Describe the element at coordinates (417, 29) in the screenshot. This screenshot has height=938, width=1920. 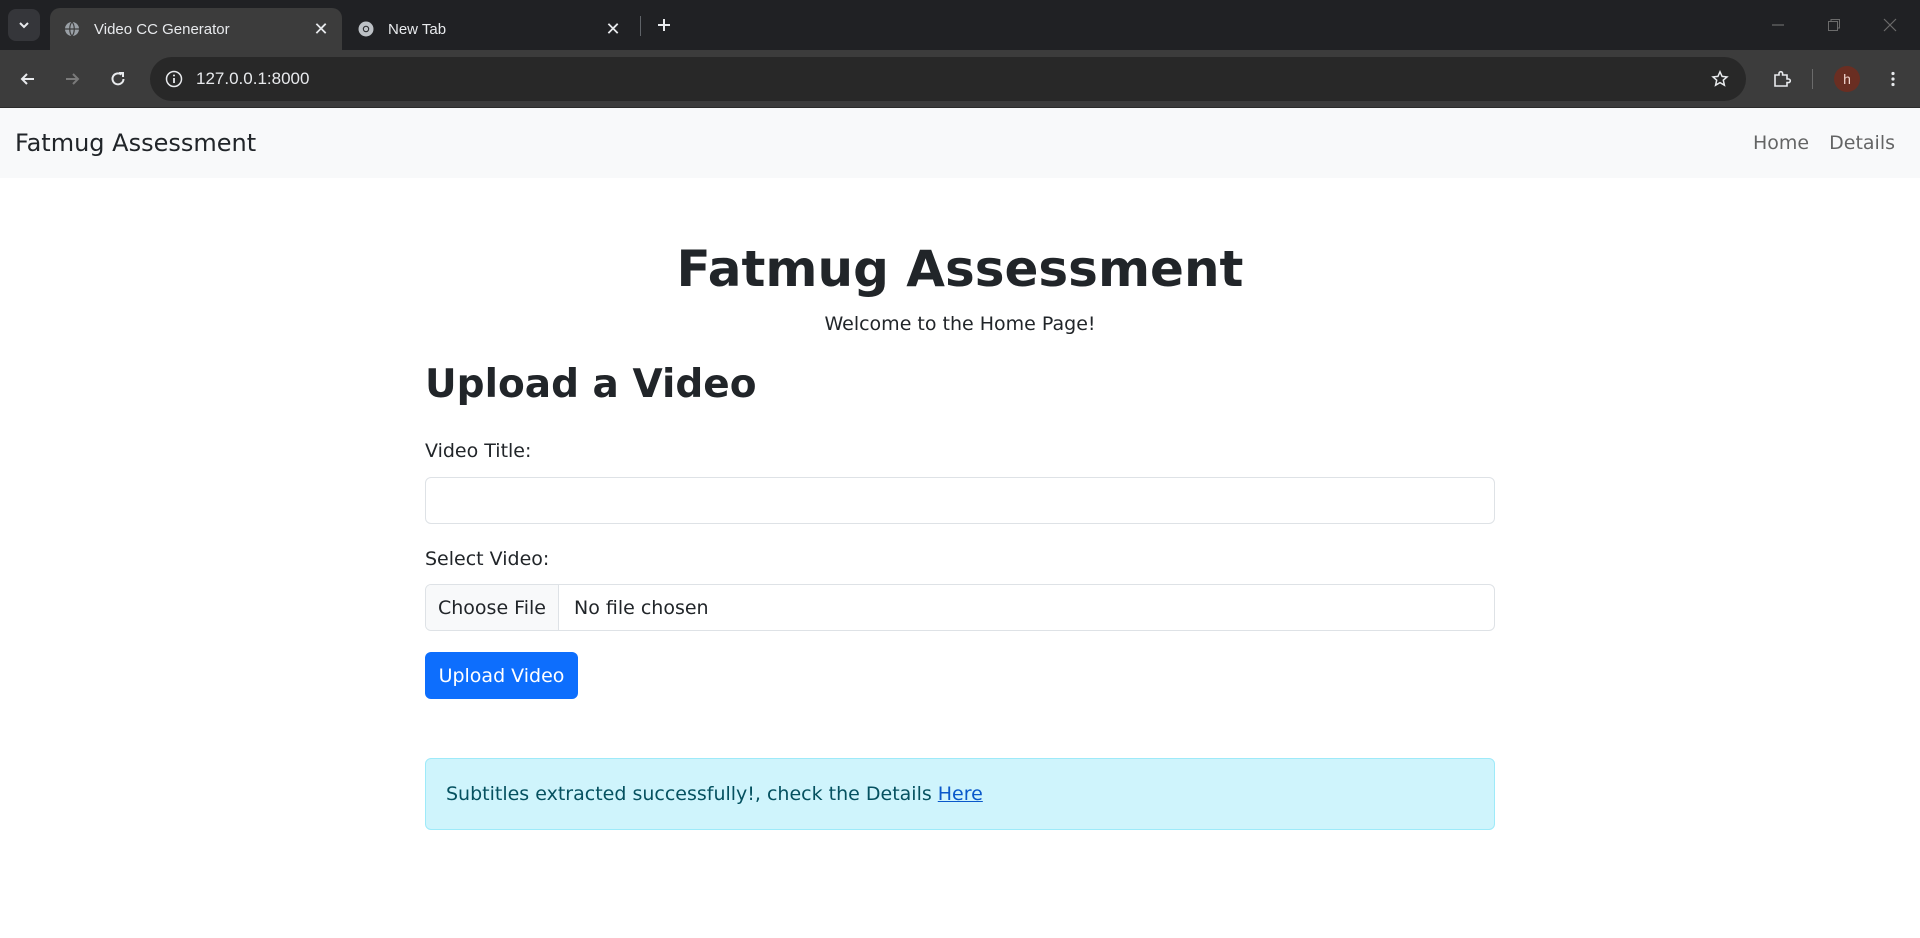
I see `tab-title: New Tab` at that location.